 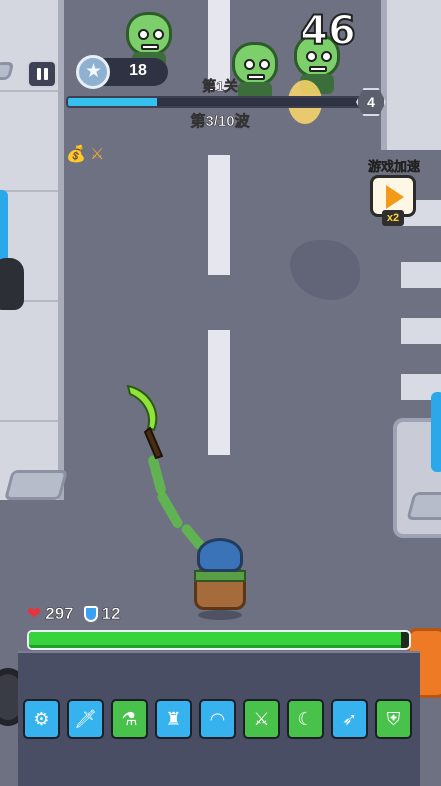 What do you see at coordinates (411, 75) in the screenshot?
I see `right-sidewalk` at bounding box center [411, 75].